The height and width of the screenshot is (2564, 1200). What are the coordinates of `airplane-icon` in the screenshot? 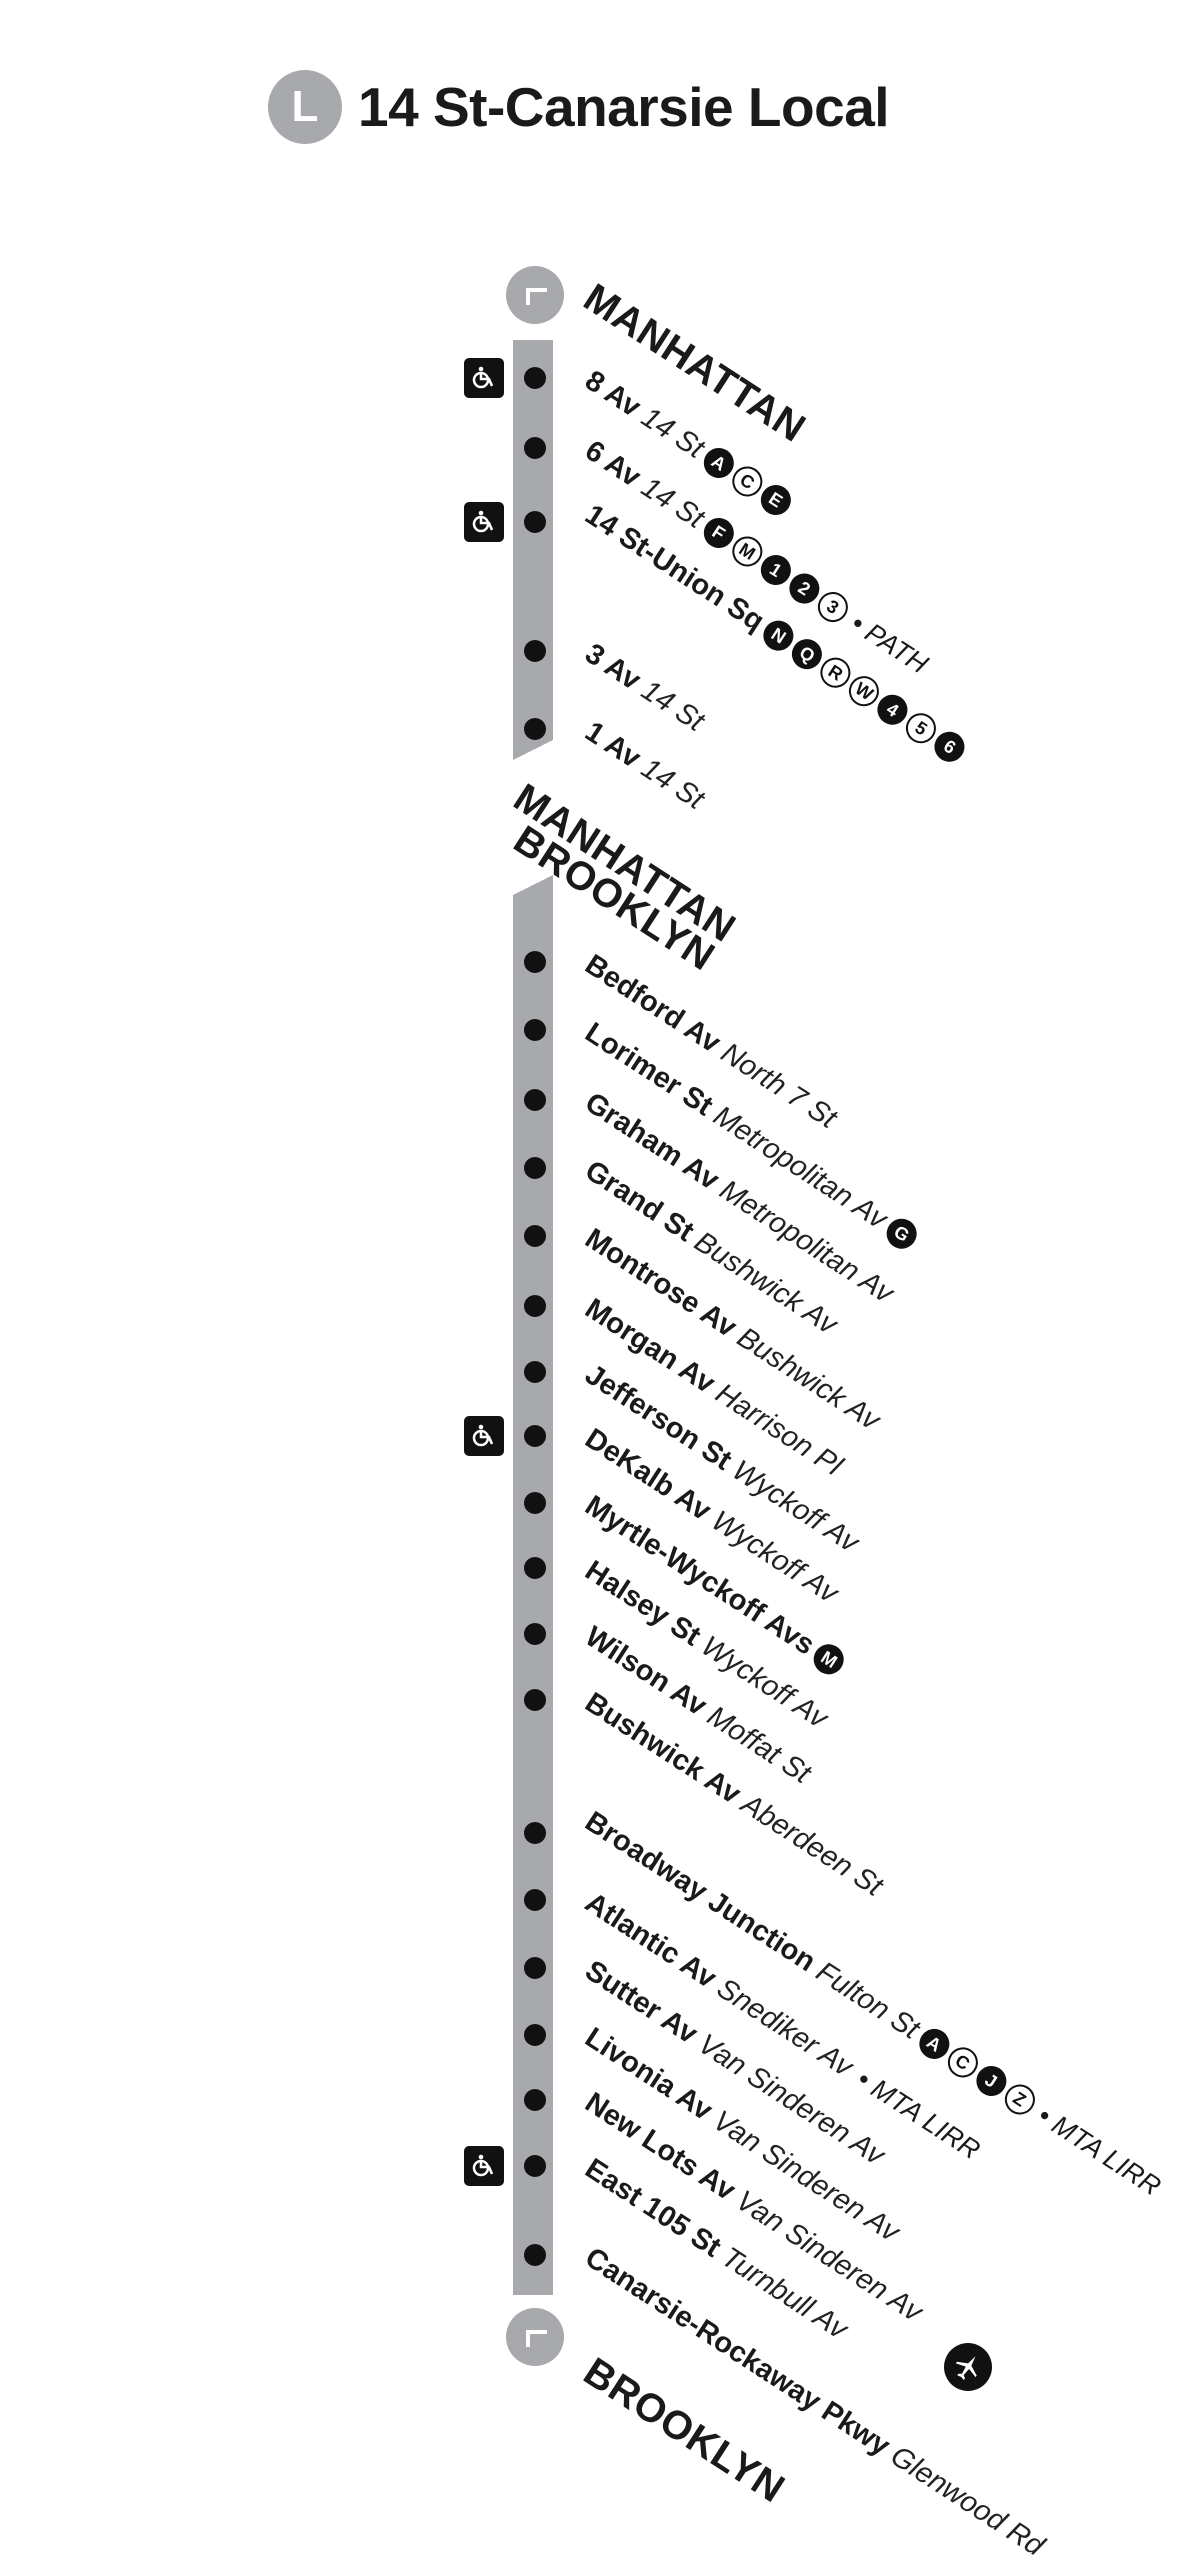 It's located at (968, 2367).